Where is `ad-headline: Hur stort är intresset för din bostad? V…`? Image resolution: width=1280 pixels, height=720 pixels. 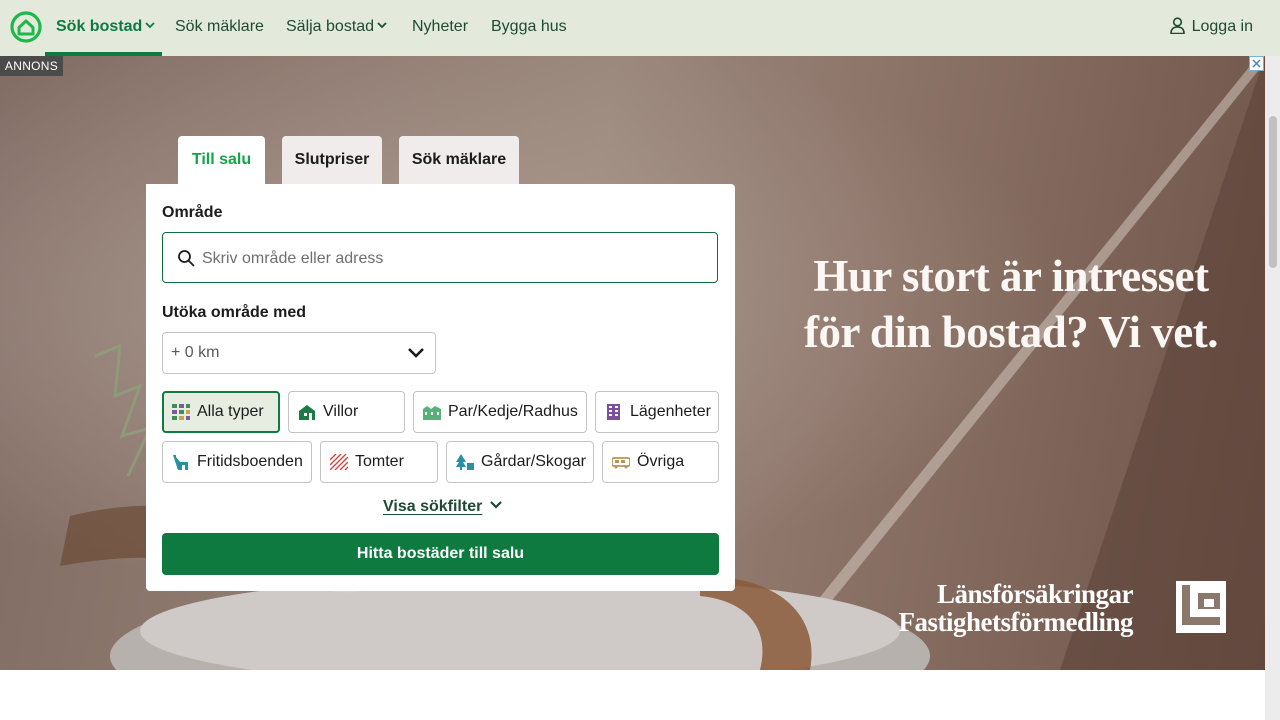
ad-headline: Hur stort är intresset för din bostad? V… is located at coordinates (1011, 304).